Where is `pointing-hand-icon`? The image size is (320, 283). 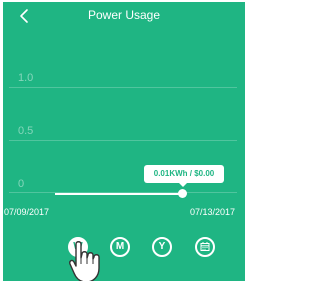 pointing-hand-icon is located at coordinates (84, 261).